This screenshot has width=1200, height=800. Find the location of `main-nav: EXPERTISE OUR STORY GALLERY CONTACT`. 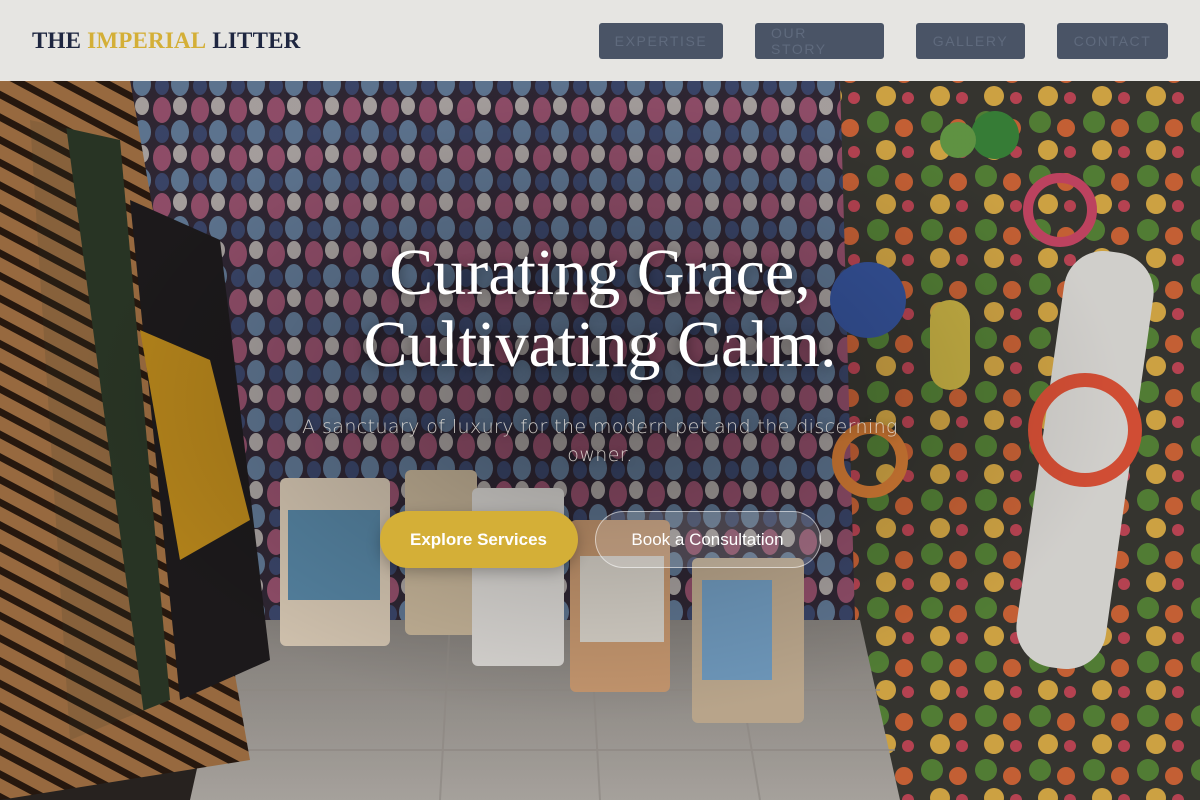

main-nav: EXPERTISE OUR STORY GALLERY CONTACT is located at coordinates (883, 40).